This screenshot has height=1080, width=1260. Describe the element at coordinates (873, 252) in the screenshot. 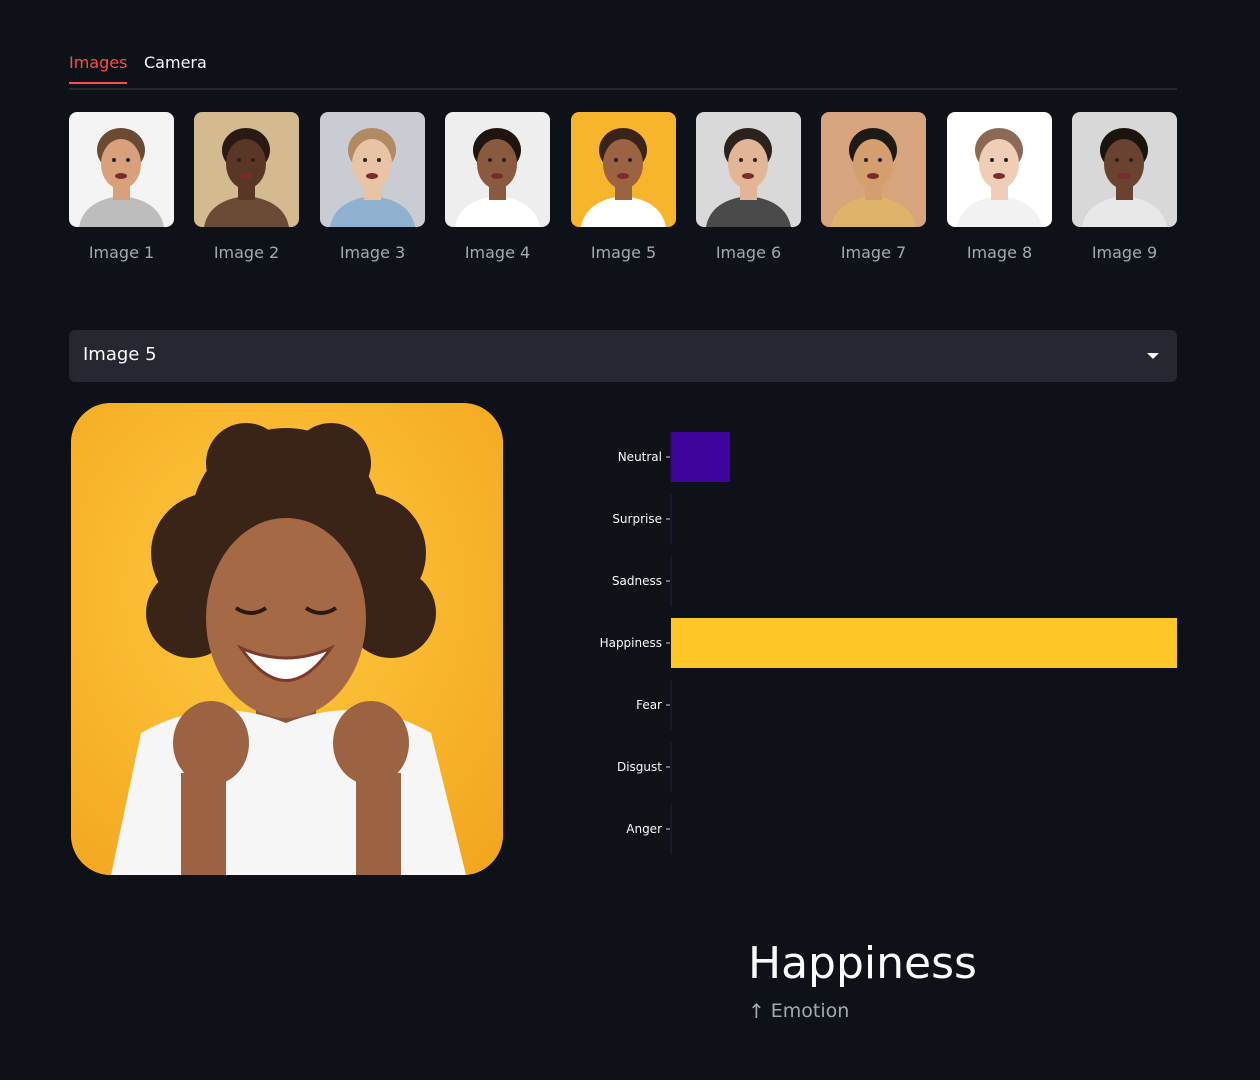

I see `thumb-caption: Image 7` at that location.